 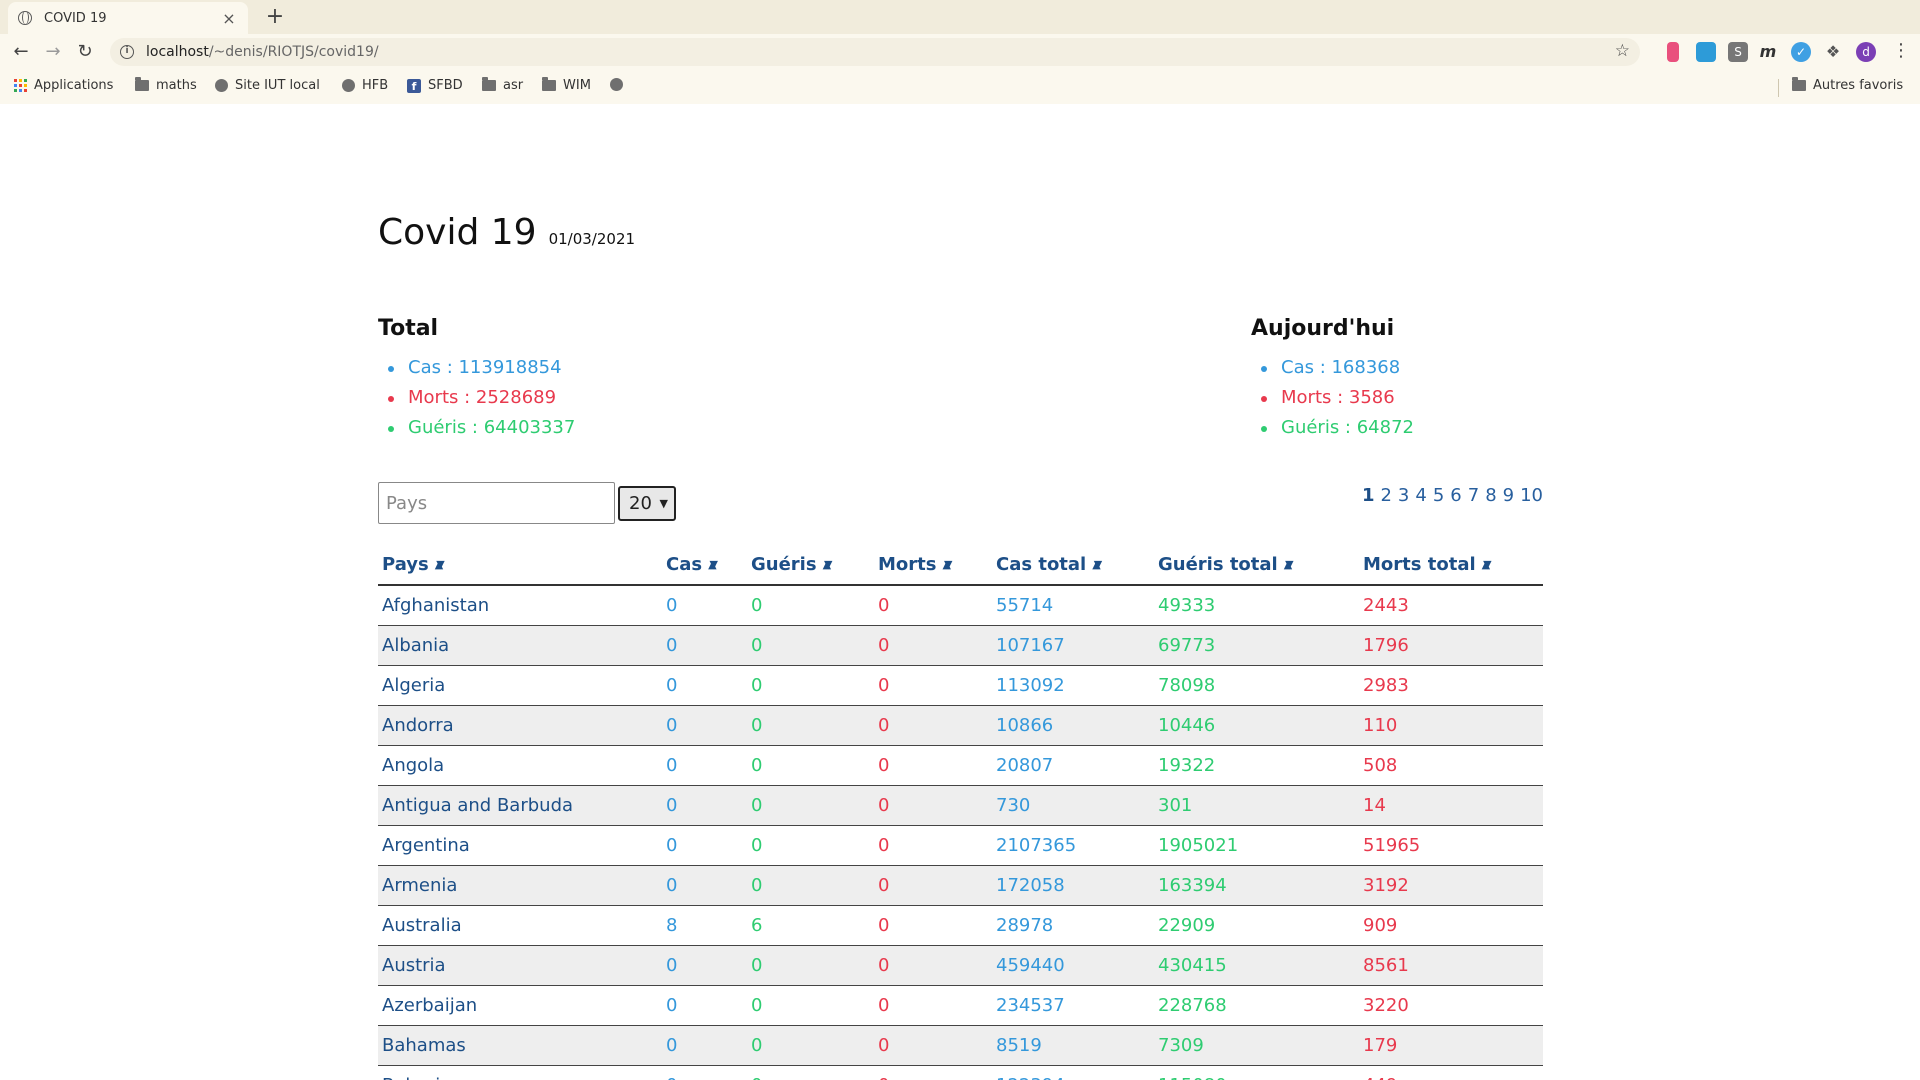 What do you see at coordinates (1385, 495) in the screenshot?
I see `page-link-2: 2` at bounding box center [1385, 495].